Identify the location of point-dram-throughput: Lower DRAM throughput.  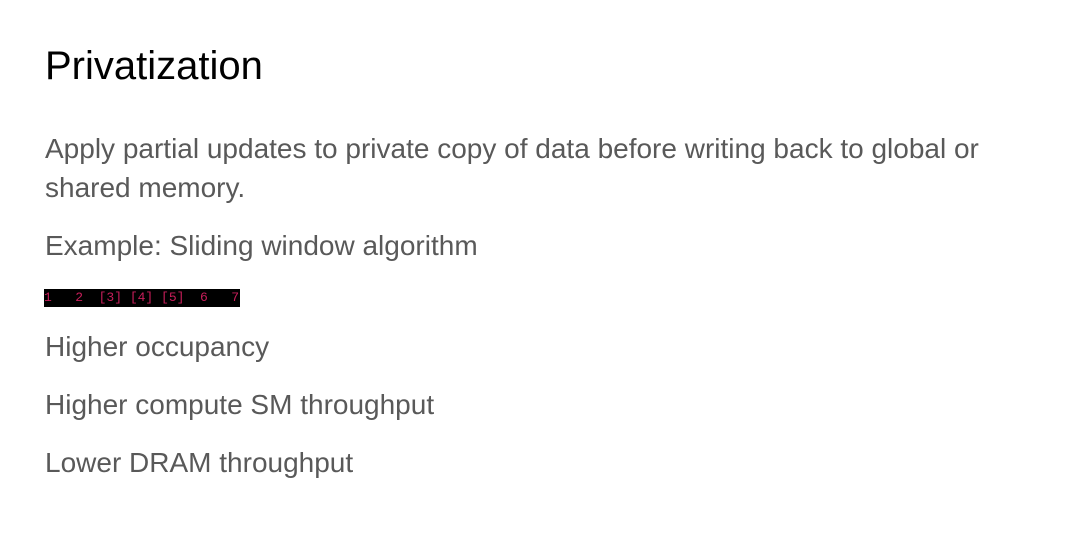
(199, 462).